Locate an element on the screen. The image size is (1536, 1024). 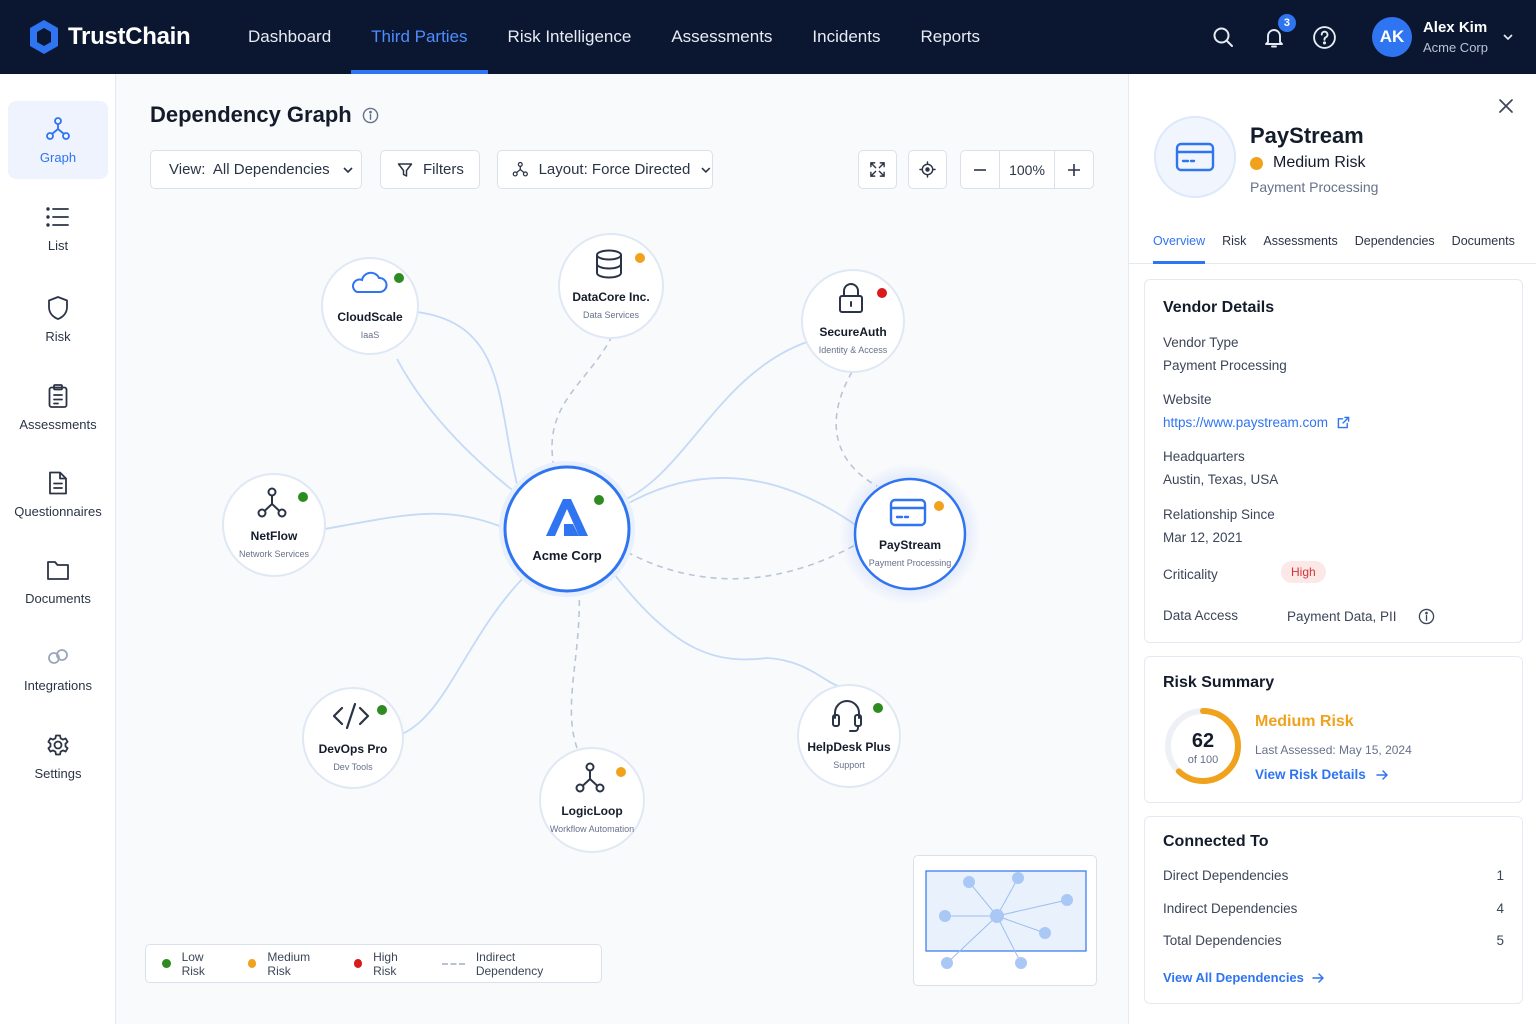
zoom-out-button is located at coordinates (980, 169).